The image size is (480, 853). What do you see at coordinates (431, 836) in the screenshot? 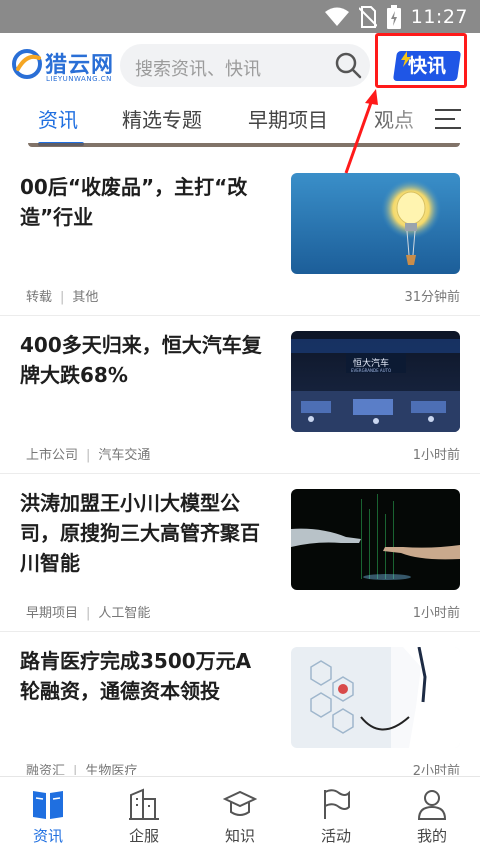
I see `nav-label: 我的` at bounding box center [431, 836].